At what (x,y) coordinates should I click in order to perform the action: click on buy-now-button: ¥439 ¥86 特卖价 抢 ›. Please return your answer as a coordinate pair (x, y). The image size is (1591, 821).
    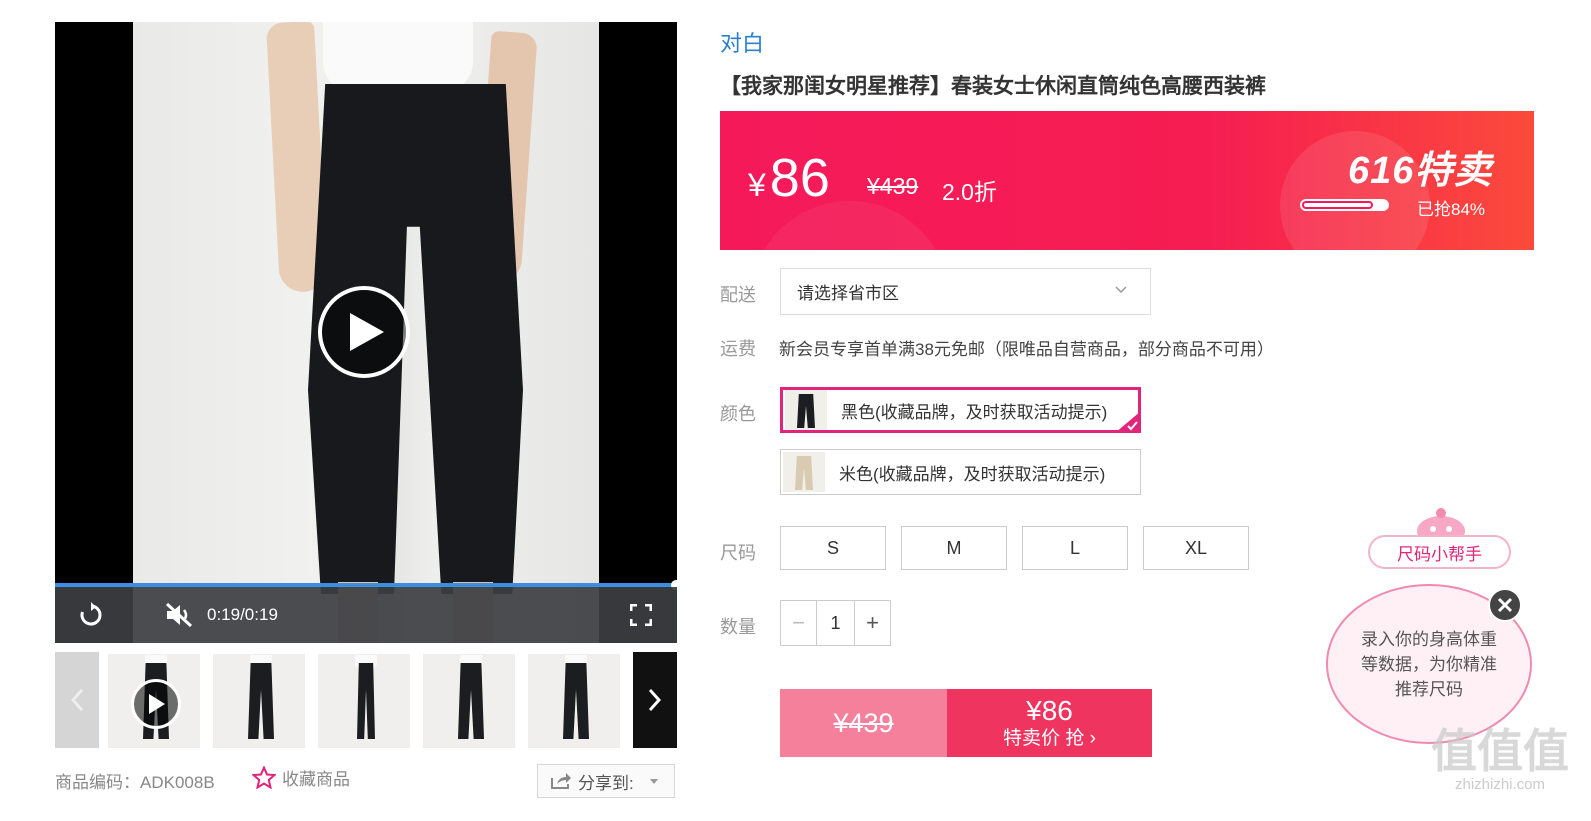
    Looking at the image, I should click on (966, 723).